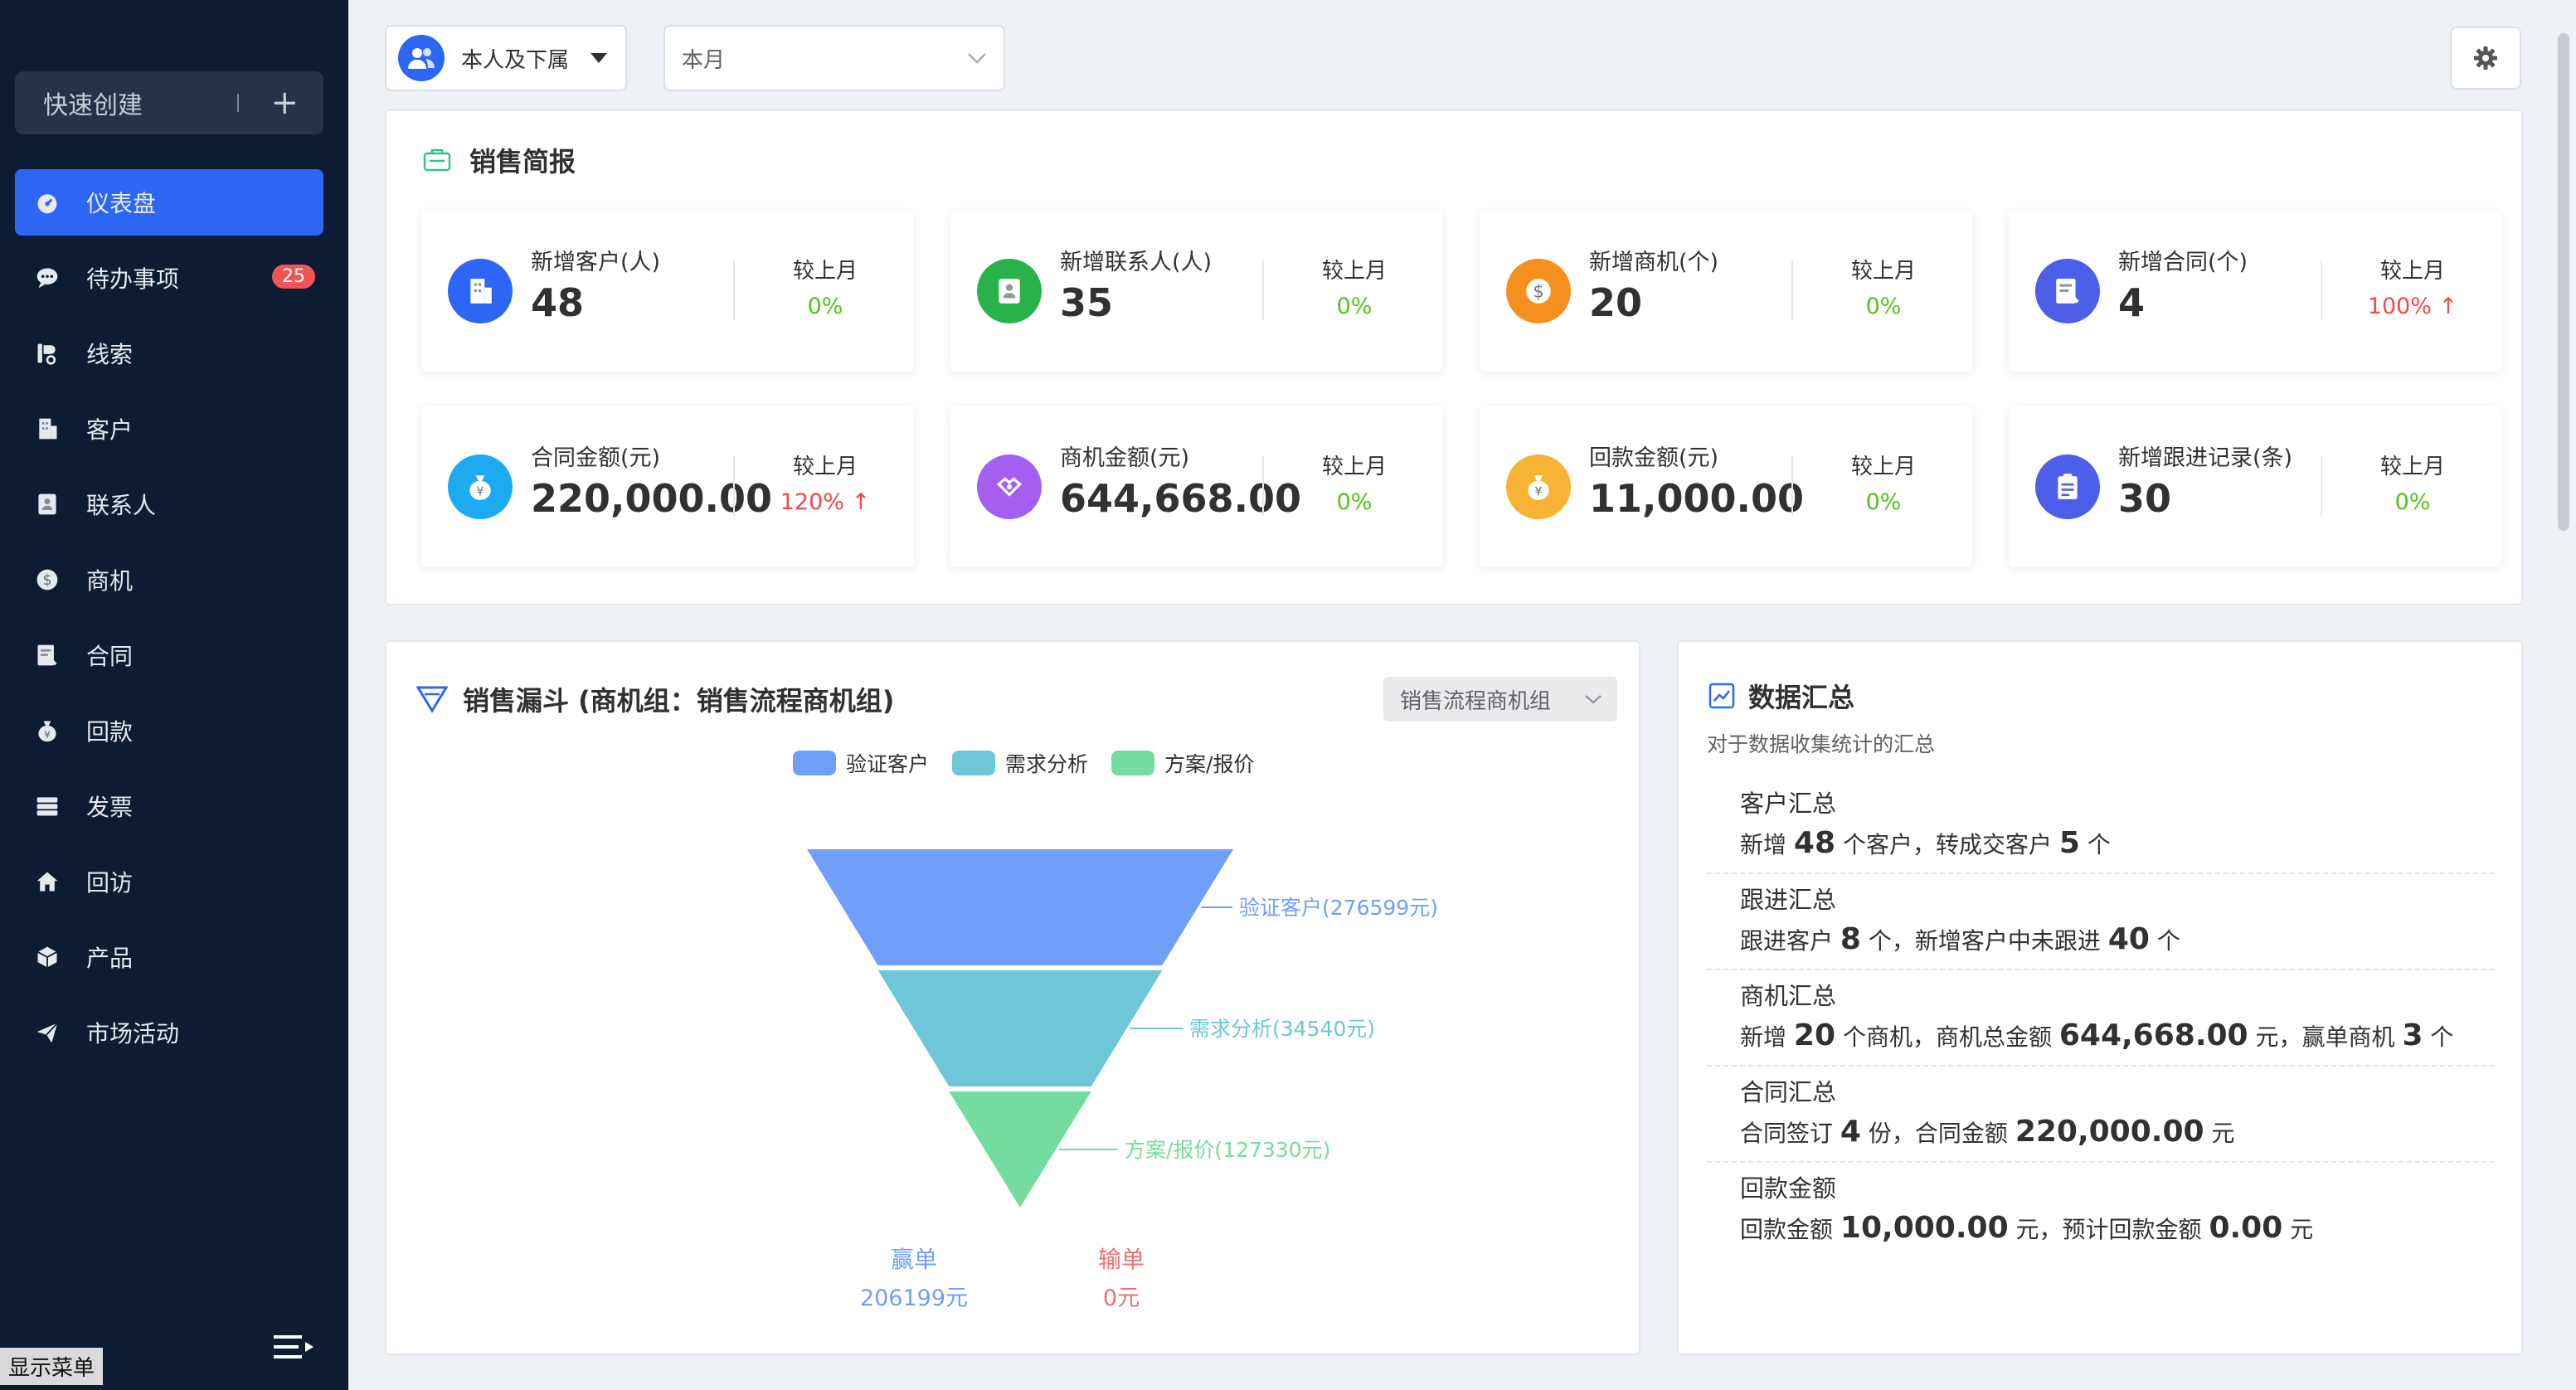 This screenshot has height=1390, width=2576. What do you see at coordinates (1196, 486) in the screenshot?
I see `brief-card: 商机金额(元) 644,668.00 较上月 0%` at bounding box center [1196, 486].